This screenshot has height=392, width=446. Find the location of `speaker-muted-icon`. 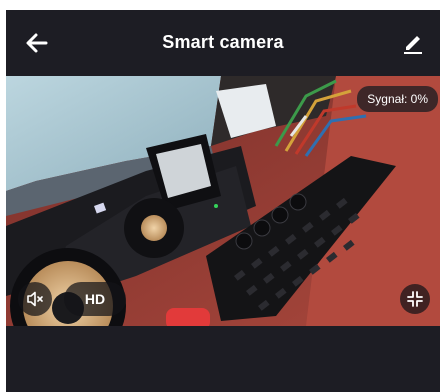

speaker-muted-icon is located at coordinates (35, 299).